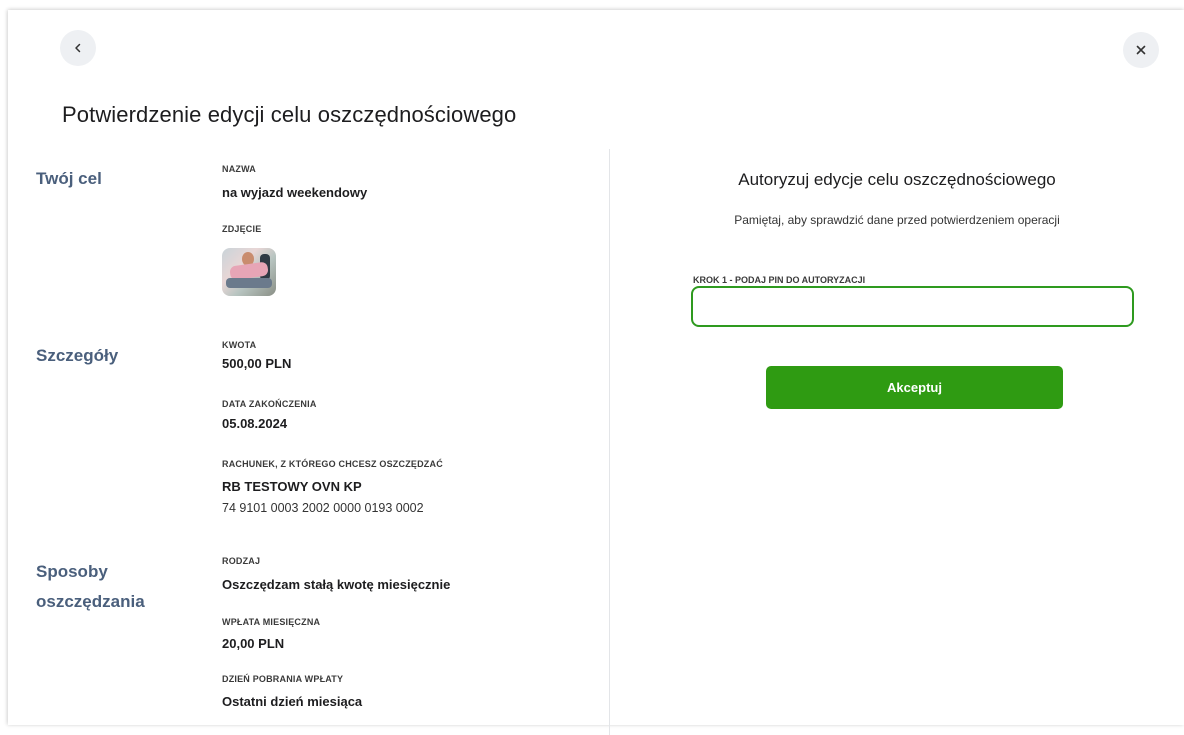 This screenshot has height=735, width=1184. Describe the element at coordinates (269, 404) in the screenshot. I see `end-date-label: DATA ZAKOŃCZENIA` at that location.